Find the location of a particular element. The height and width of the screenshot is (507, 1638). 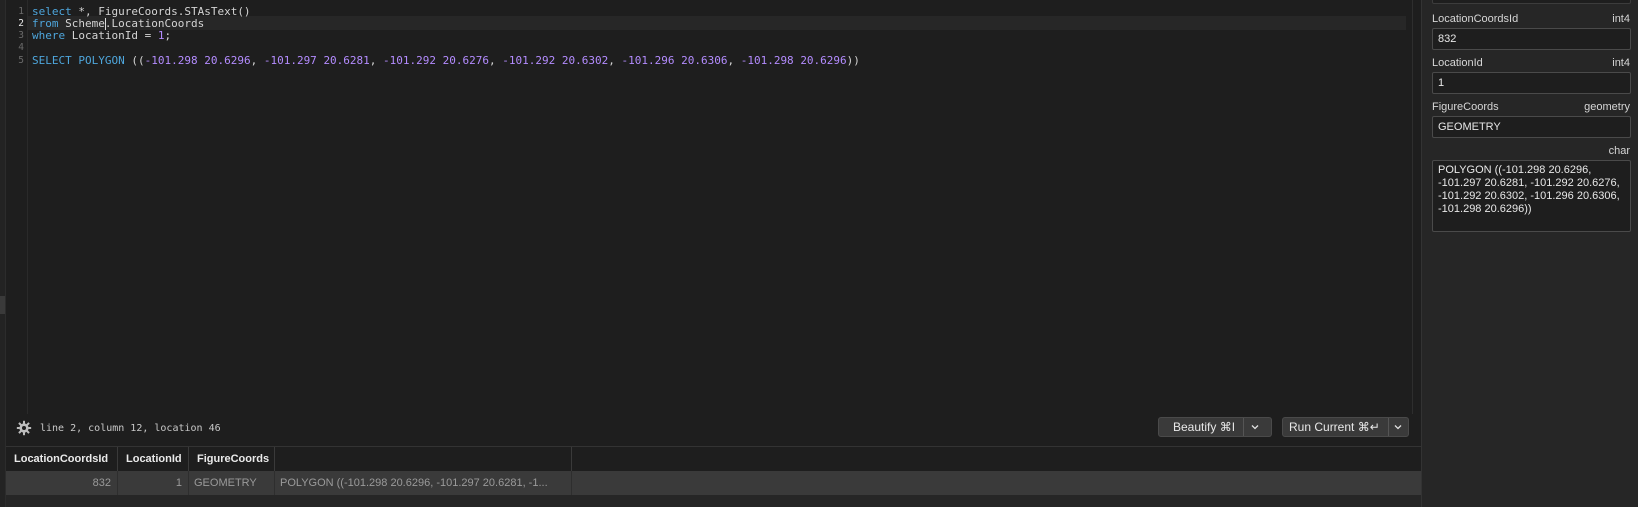

line-number-gutter: 1 2 3 4 5 is located at coordinates (17, 207).